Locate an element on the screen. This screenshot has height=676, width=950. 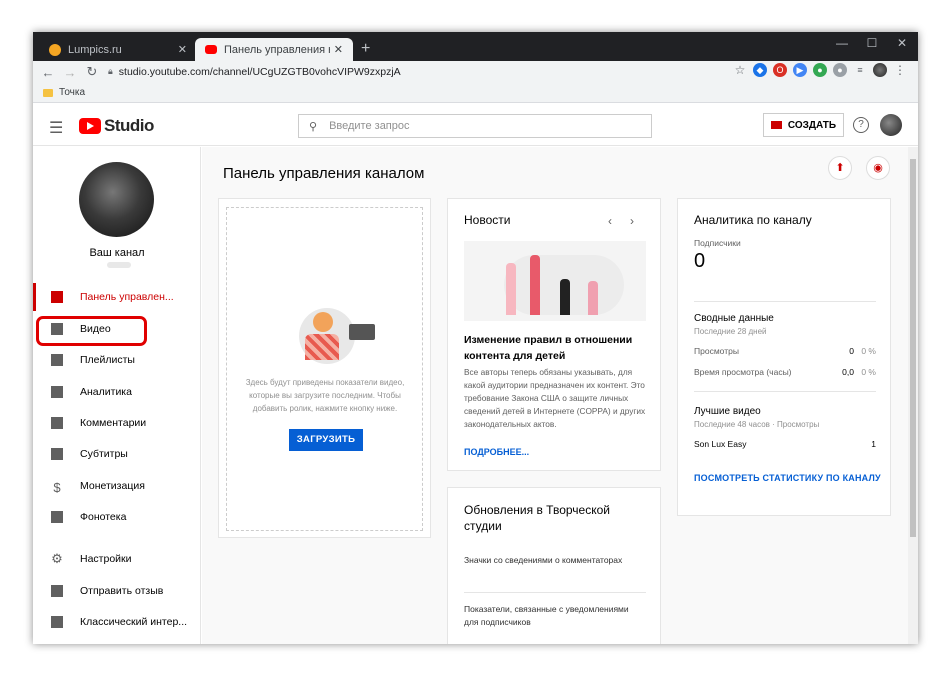
tab-studio: Панель управления каналом - Y ✕ is located at coordinates (274, 49).